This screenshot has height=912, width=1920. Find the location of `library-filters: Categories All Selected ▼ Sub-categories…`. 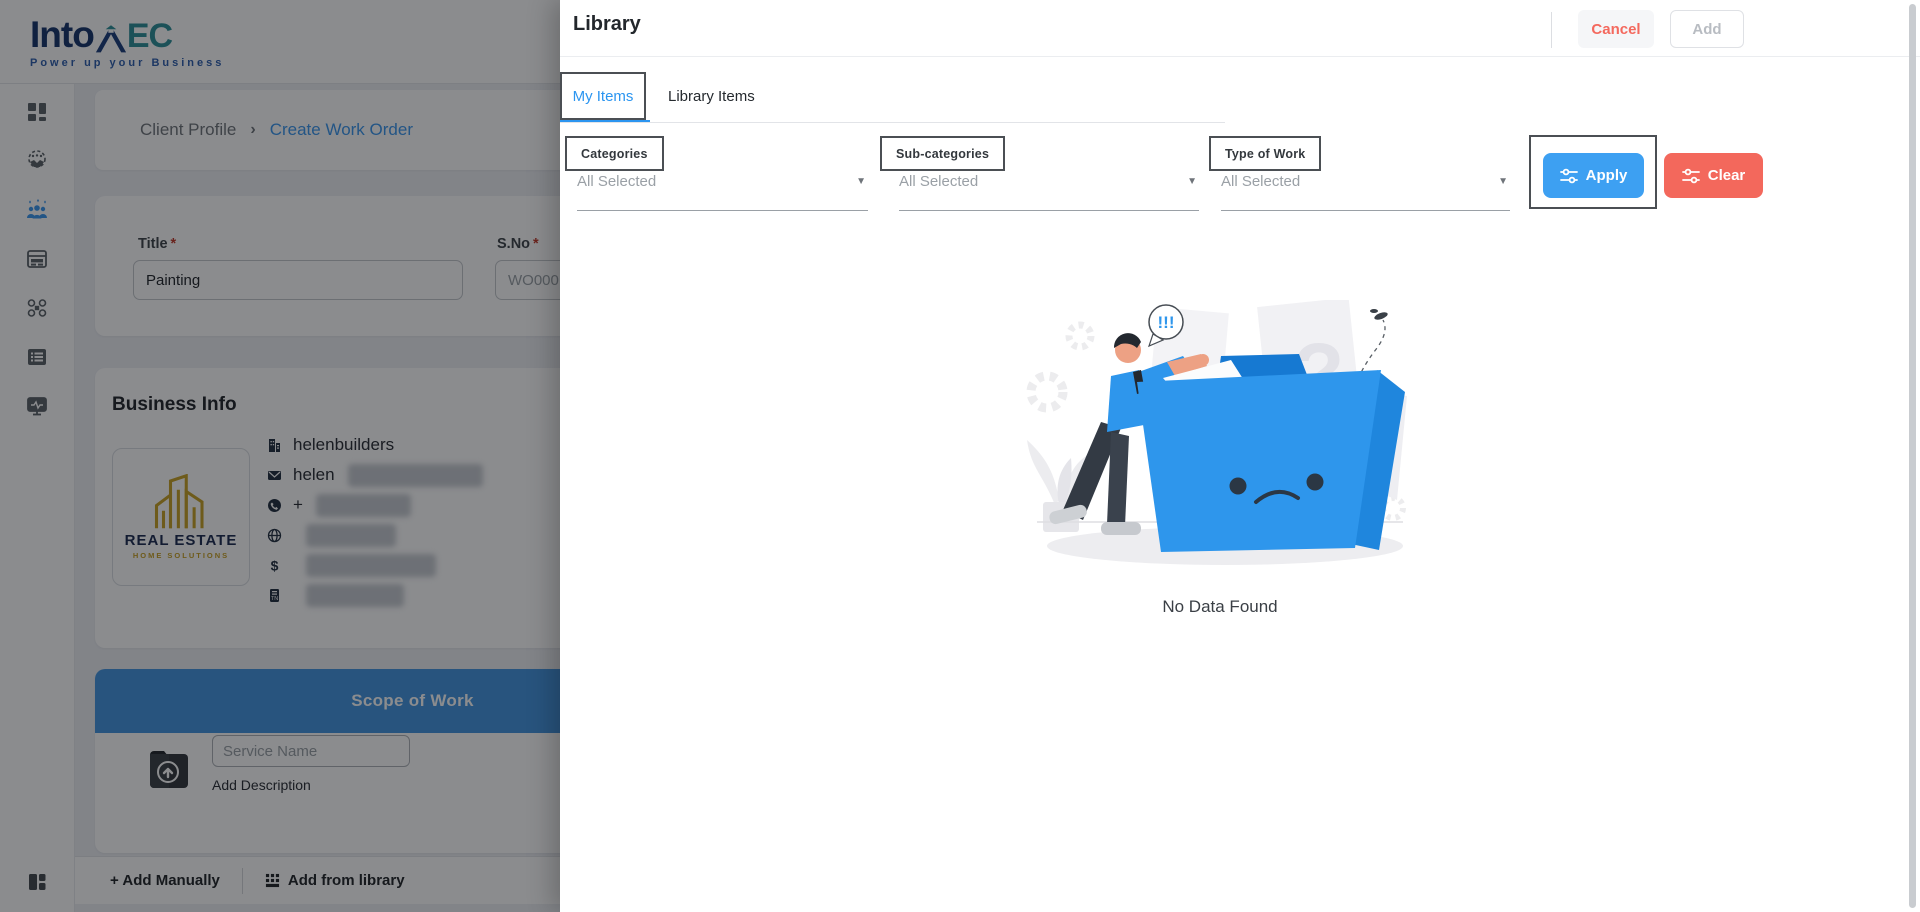

library-filters: Categories All Selected ▼ Sub-categories… is located at coordinates (1240, 178).